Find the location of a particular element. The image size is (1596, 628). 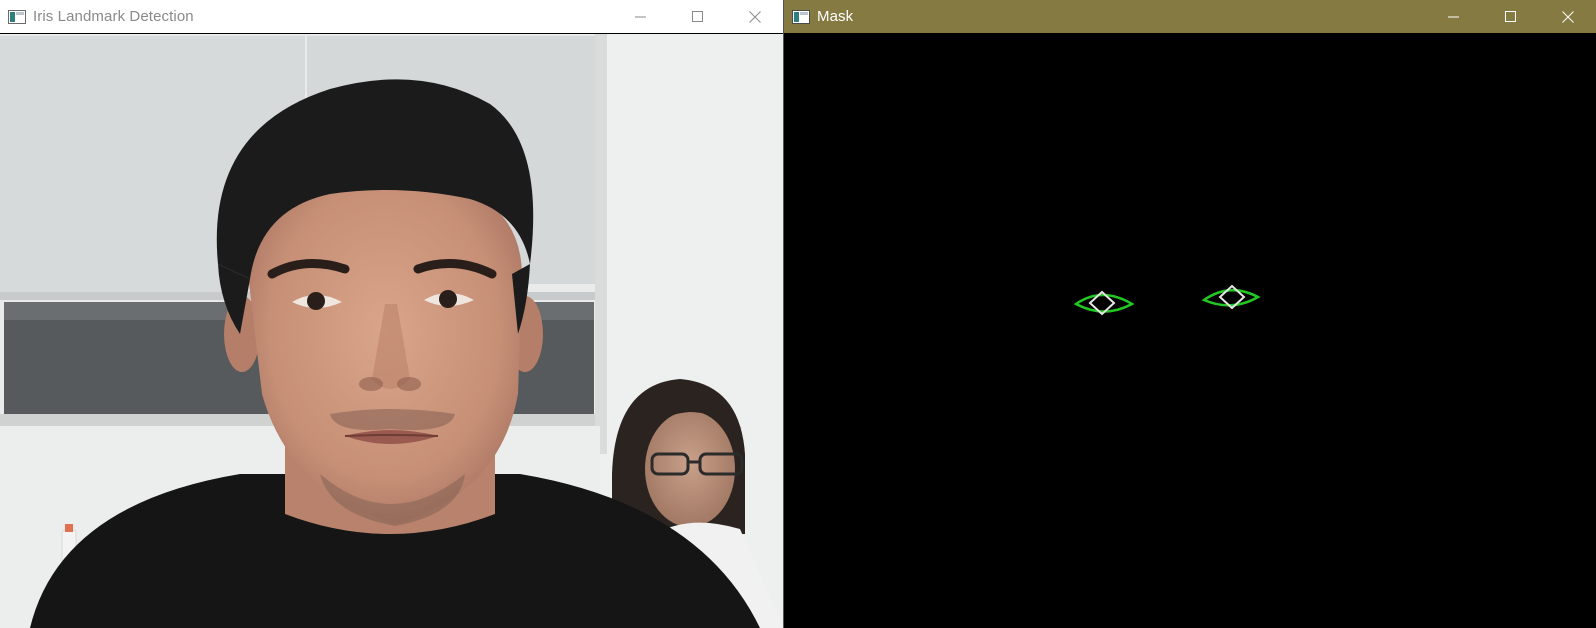

right-eye-contour is located at coordinates (1231, 298).